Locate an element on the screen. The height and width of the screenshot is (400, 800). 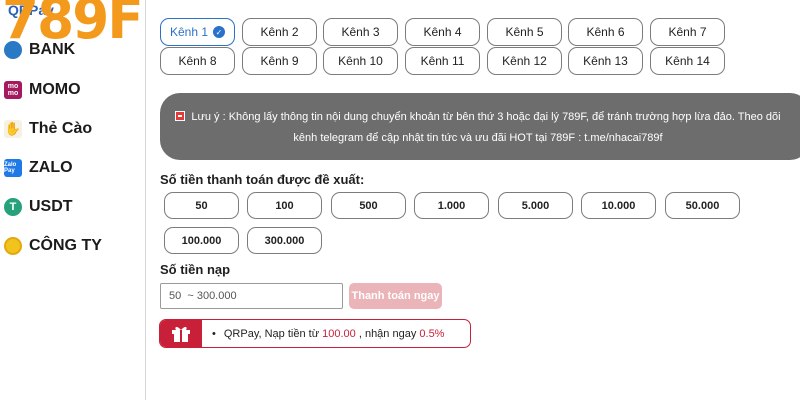
channel-button-12: Kênh 12 is located at coordinates (524, 61).